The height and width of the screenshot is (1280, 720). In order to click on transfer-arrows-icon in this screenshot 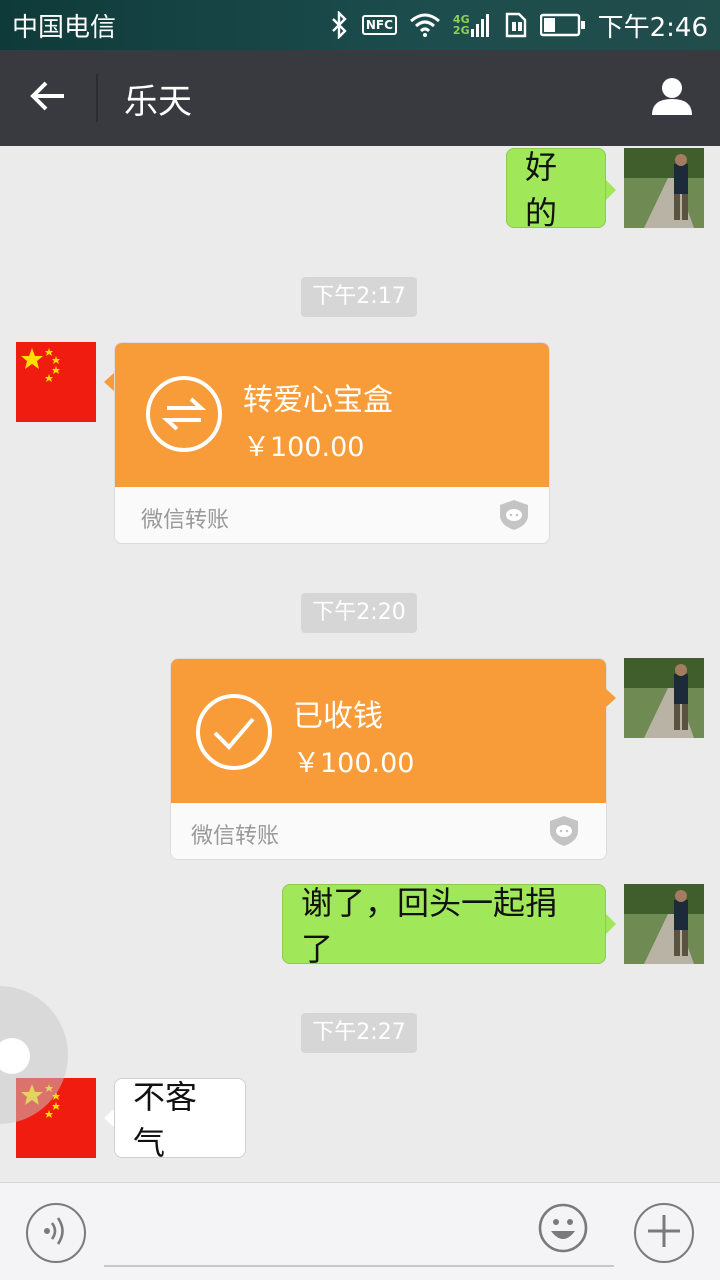, I will do `click(184, 416)`.